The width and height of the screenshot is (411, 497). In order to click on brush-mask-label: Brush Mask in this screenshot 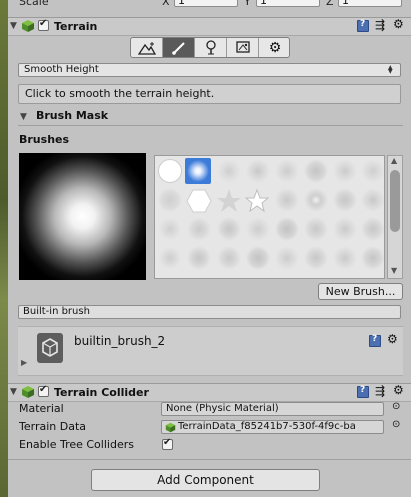, I will do `click(72, 115)`.